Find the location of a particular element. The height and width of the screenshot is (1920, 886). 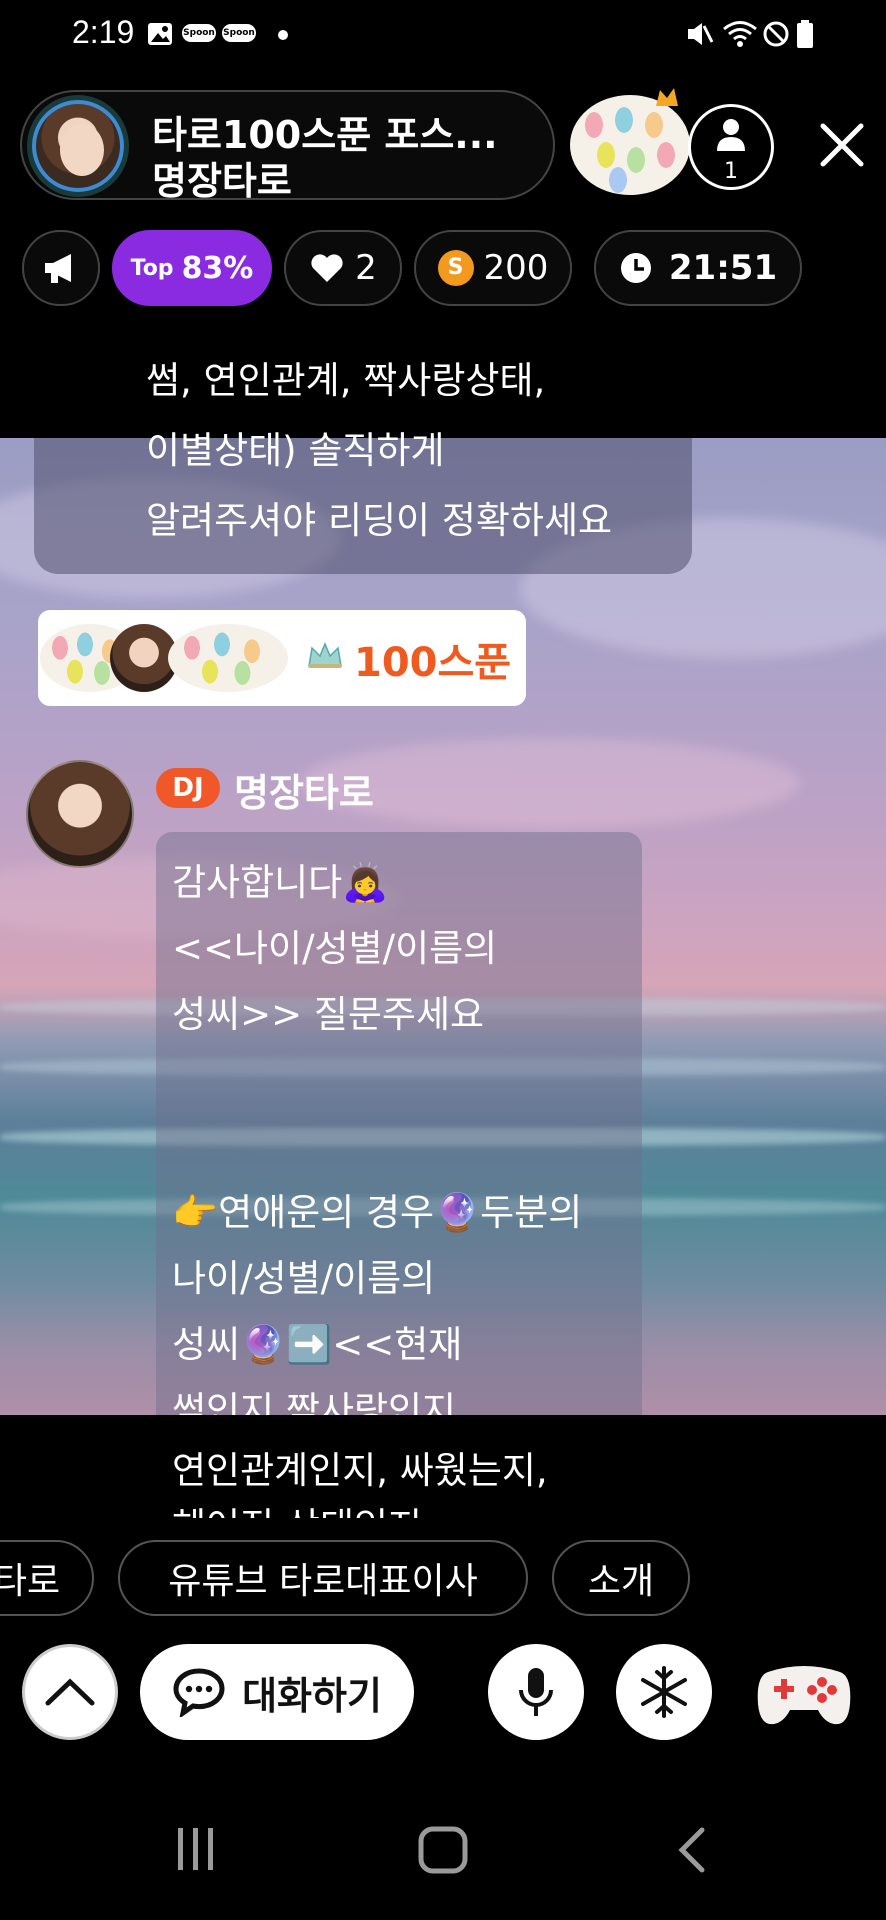

chat-bubble-icon is located at coordinates (199, 1692).